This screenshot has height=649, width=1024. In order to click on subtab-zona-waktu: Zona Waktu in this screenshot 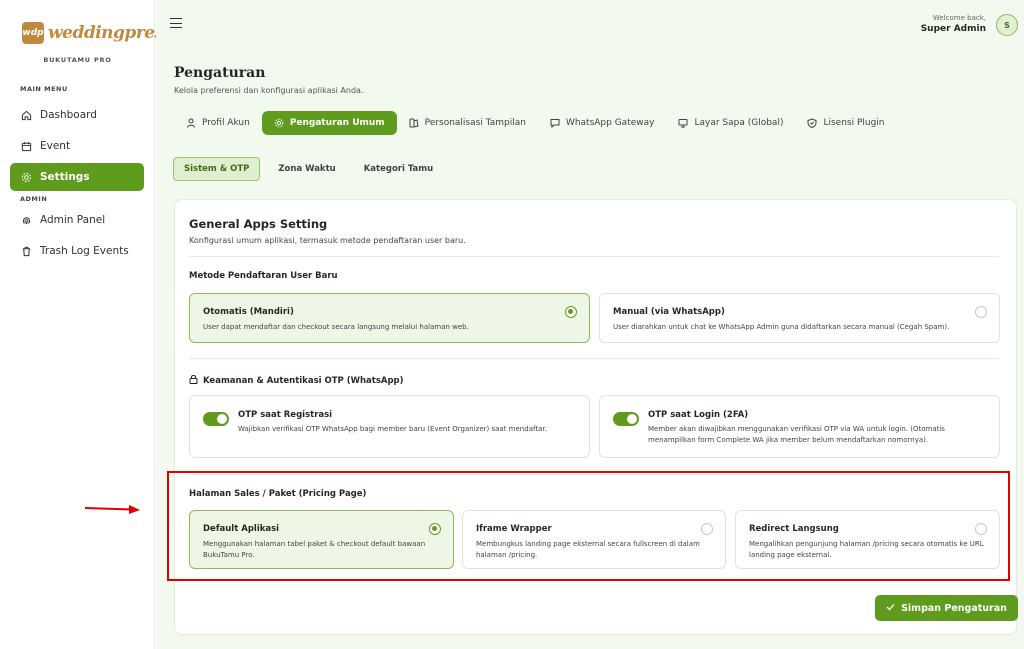, I will do `click(306, 169)`.